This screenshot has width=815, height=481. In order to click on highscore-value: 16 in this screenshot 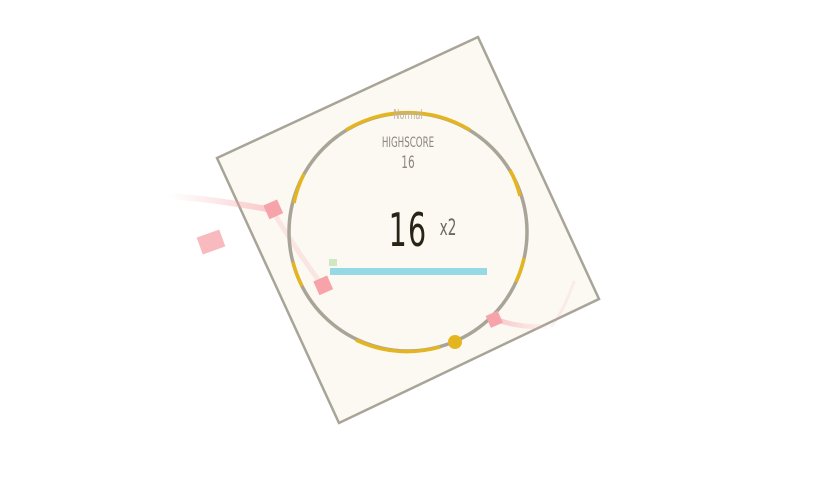, I will do `click(408, 163)`.